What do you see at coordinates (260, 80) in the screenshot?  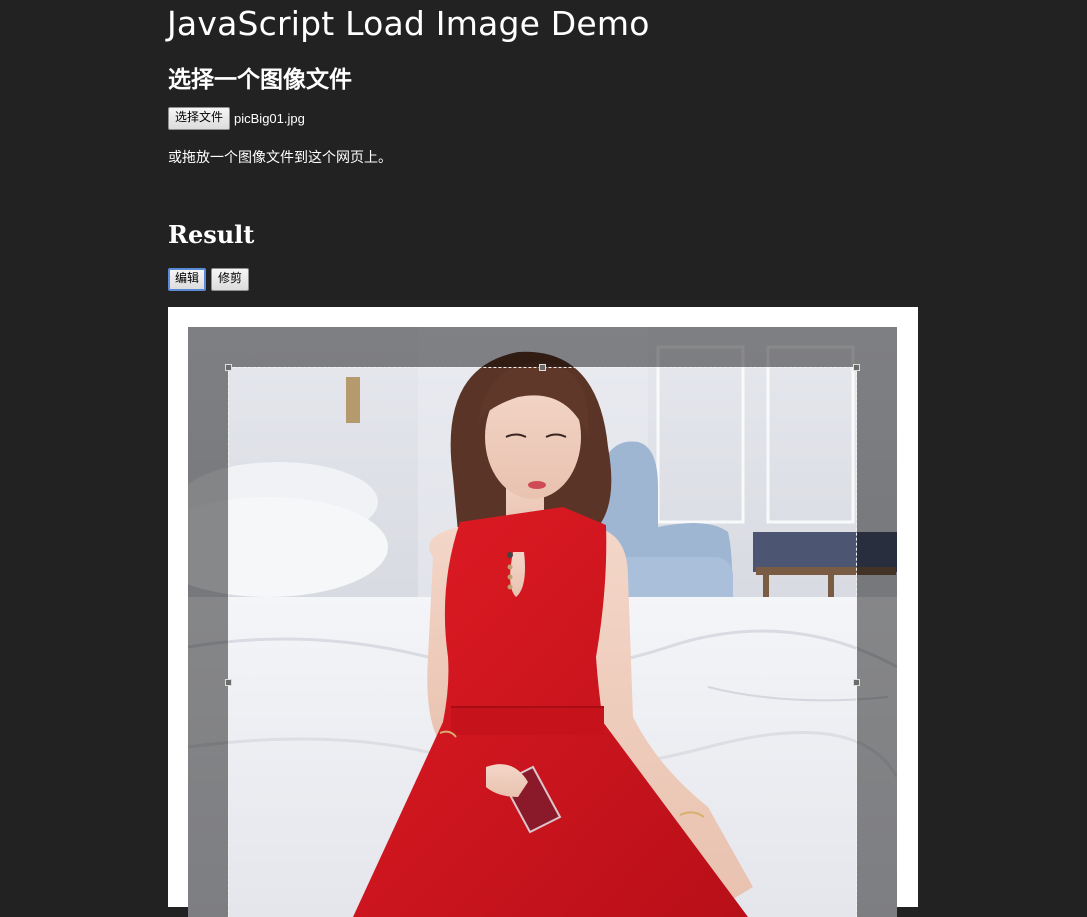 I see `section-subtitle: 选择一个图像文件` at bounding box center [260, 80].